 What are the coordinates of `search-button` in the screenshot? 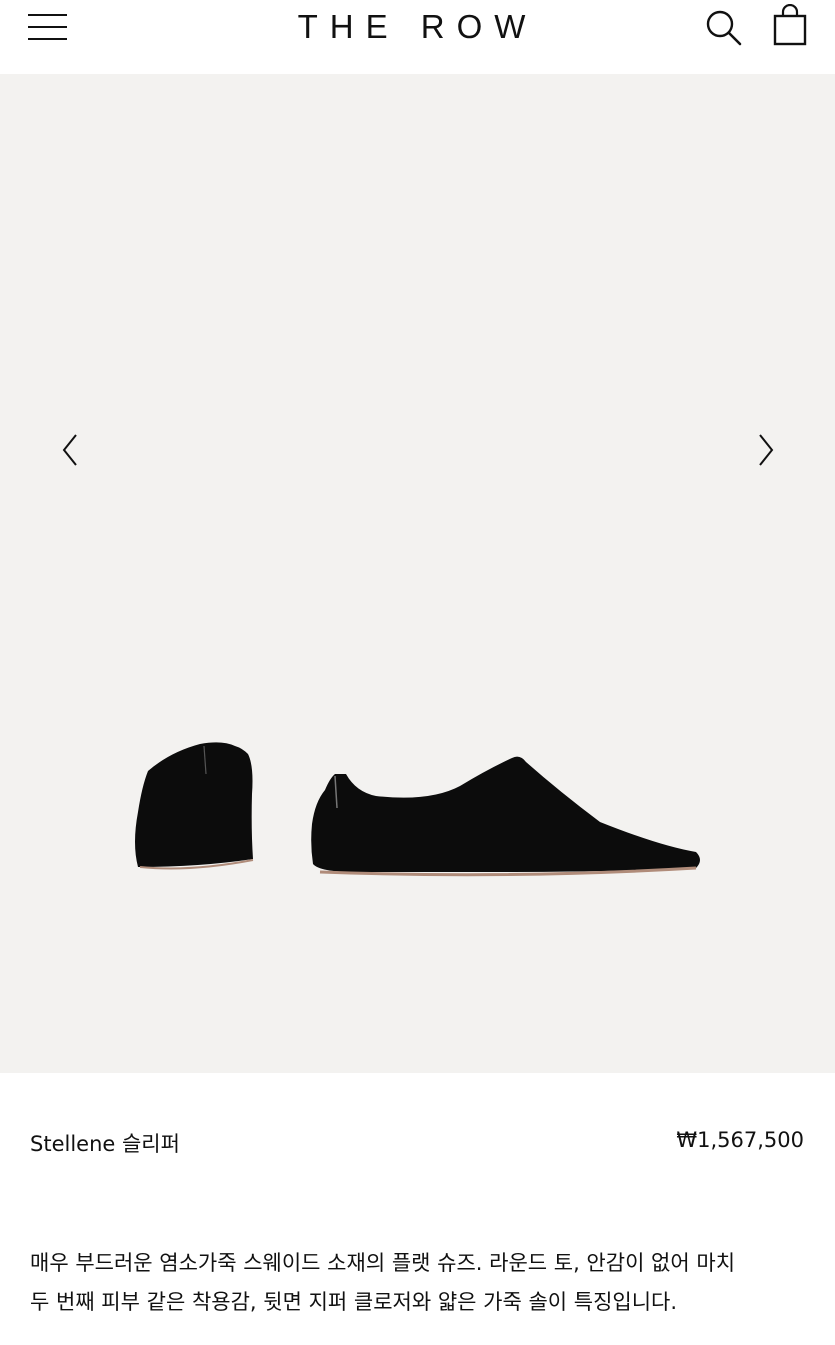 It's located at (724, 28).